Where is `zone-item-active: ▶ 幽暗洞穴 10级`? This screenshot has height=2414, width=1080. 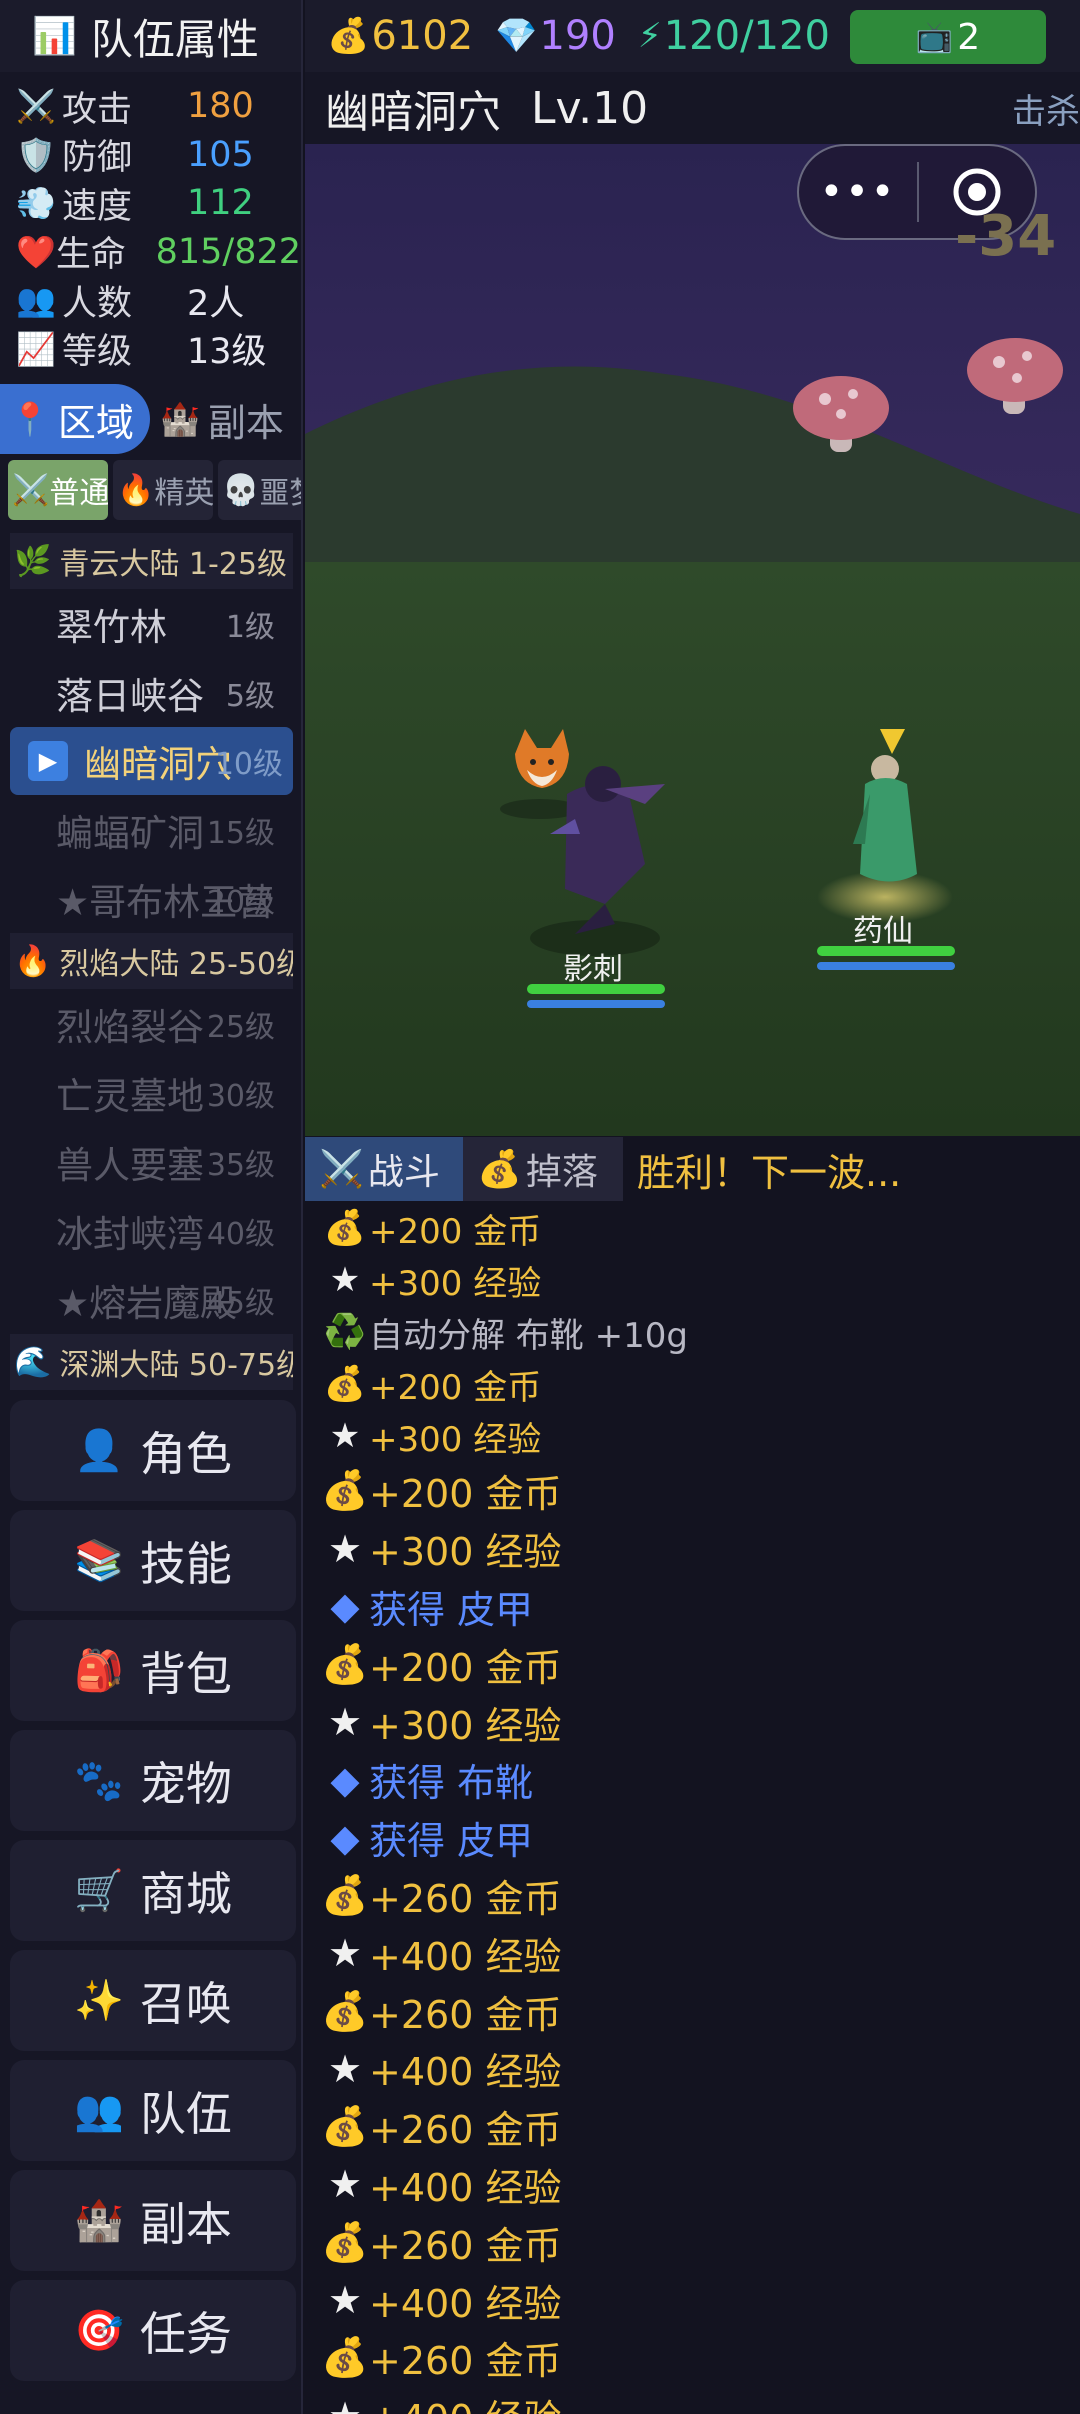
zone-item-active: ▶ 幽暗洞穴 10级 is located at coordinates (151, 761).